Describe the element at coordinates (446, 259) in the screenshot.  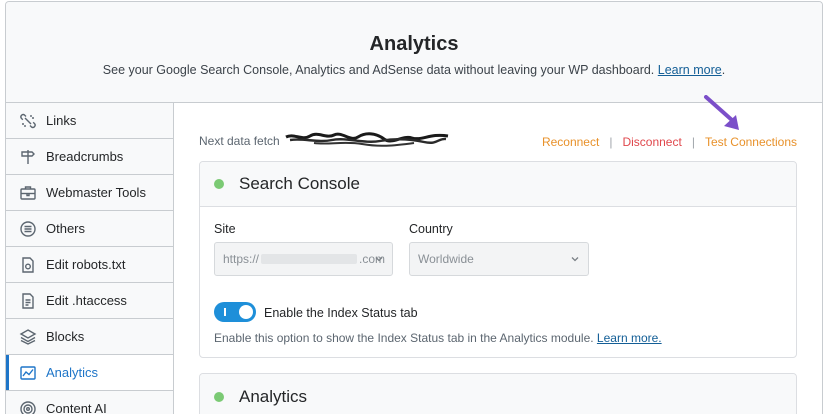
I see `country-value: Worldwide` at that location.